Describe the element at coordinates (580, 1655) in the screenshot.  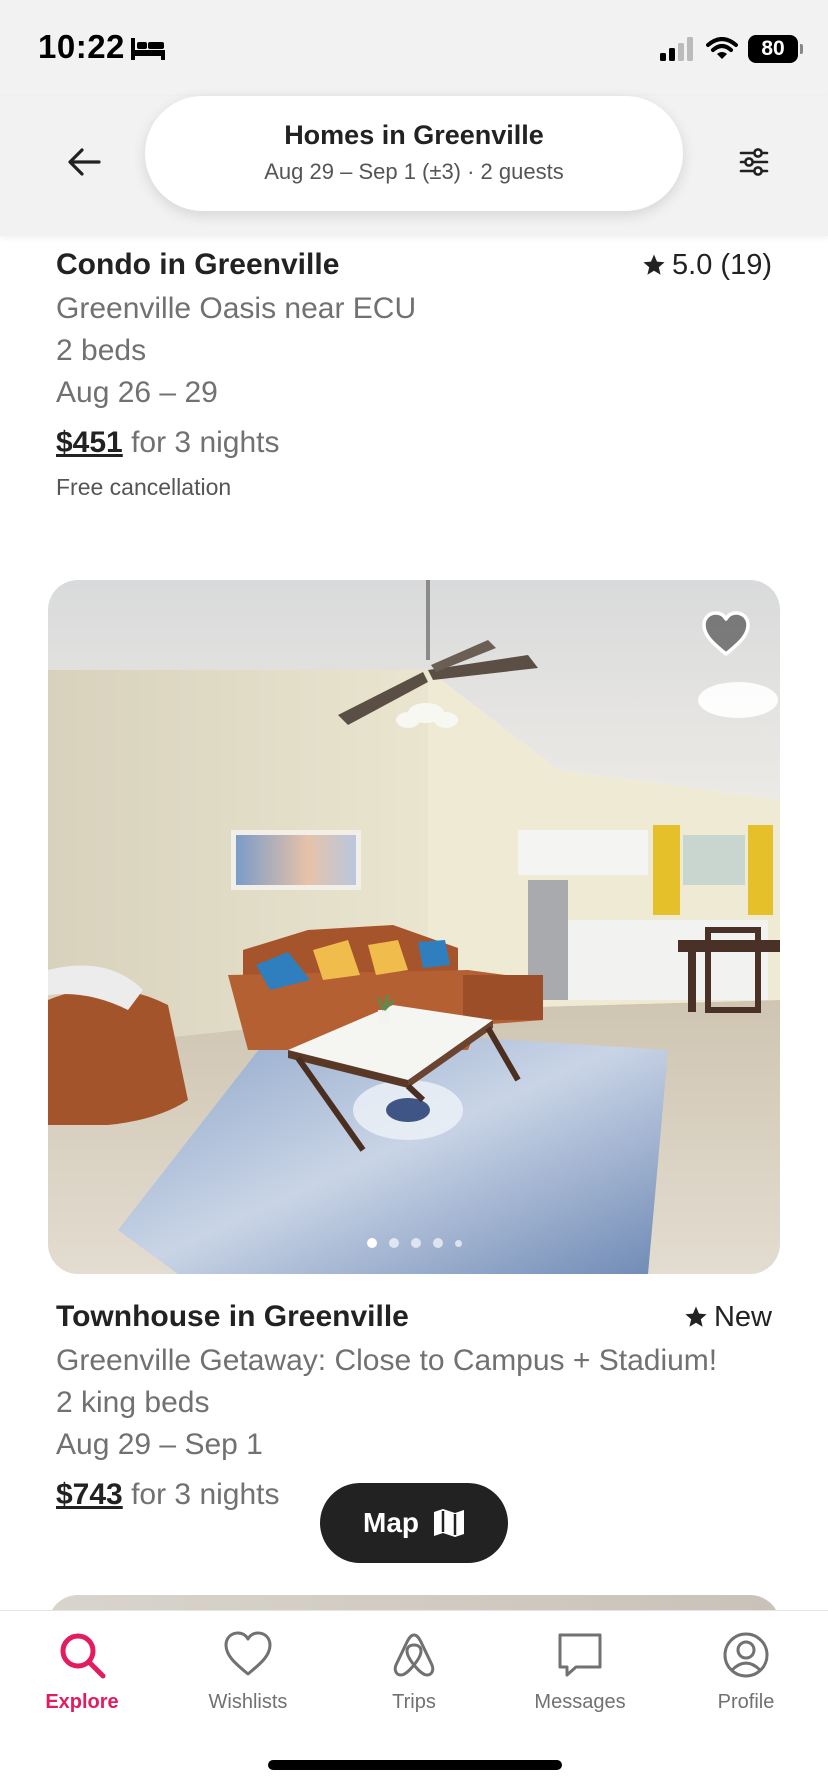
I see `message-icon` at that location.